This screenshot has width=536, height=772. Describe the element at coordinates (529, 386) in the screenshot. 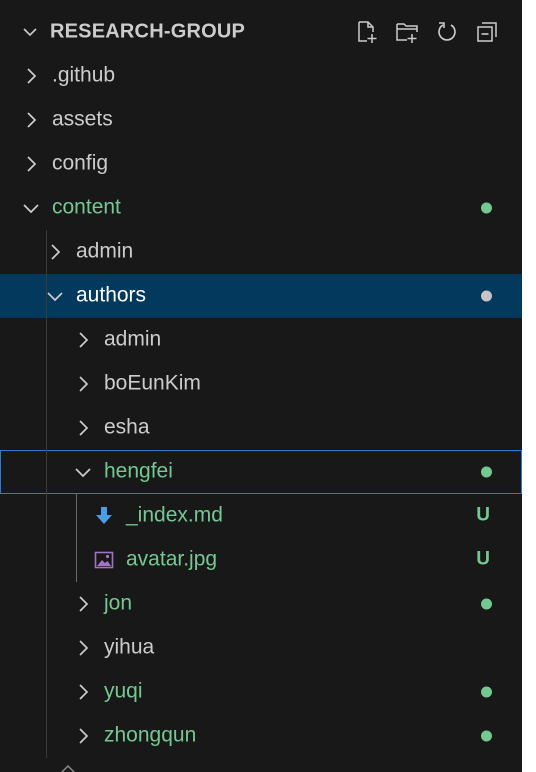

I see `window-edge` at that location.